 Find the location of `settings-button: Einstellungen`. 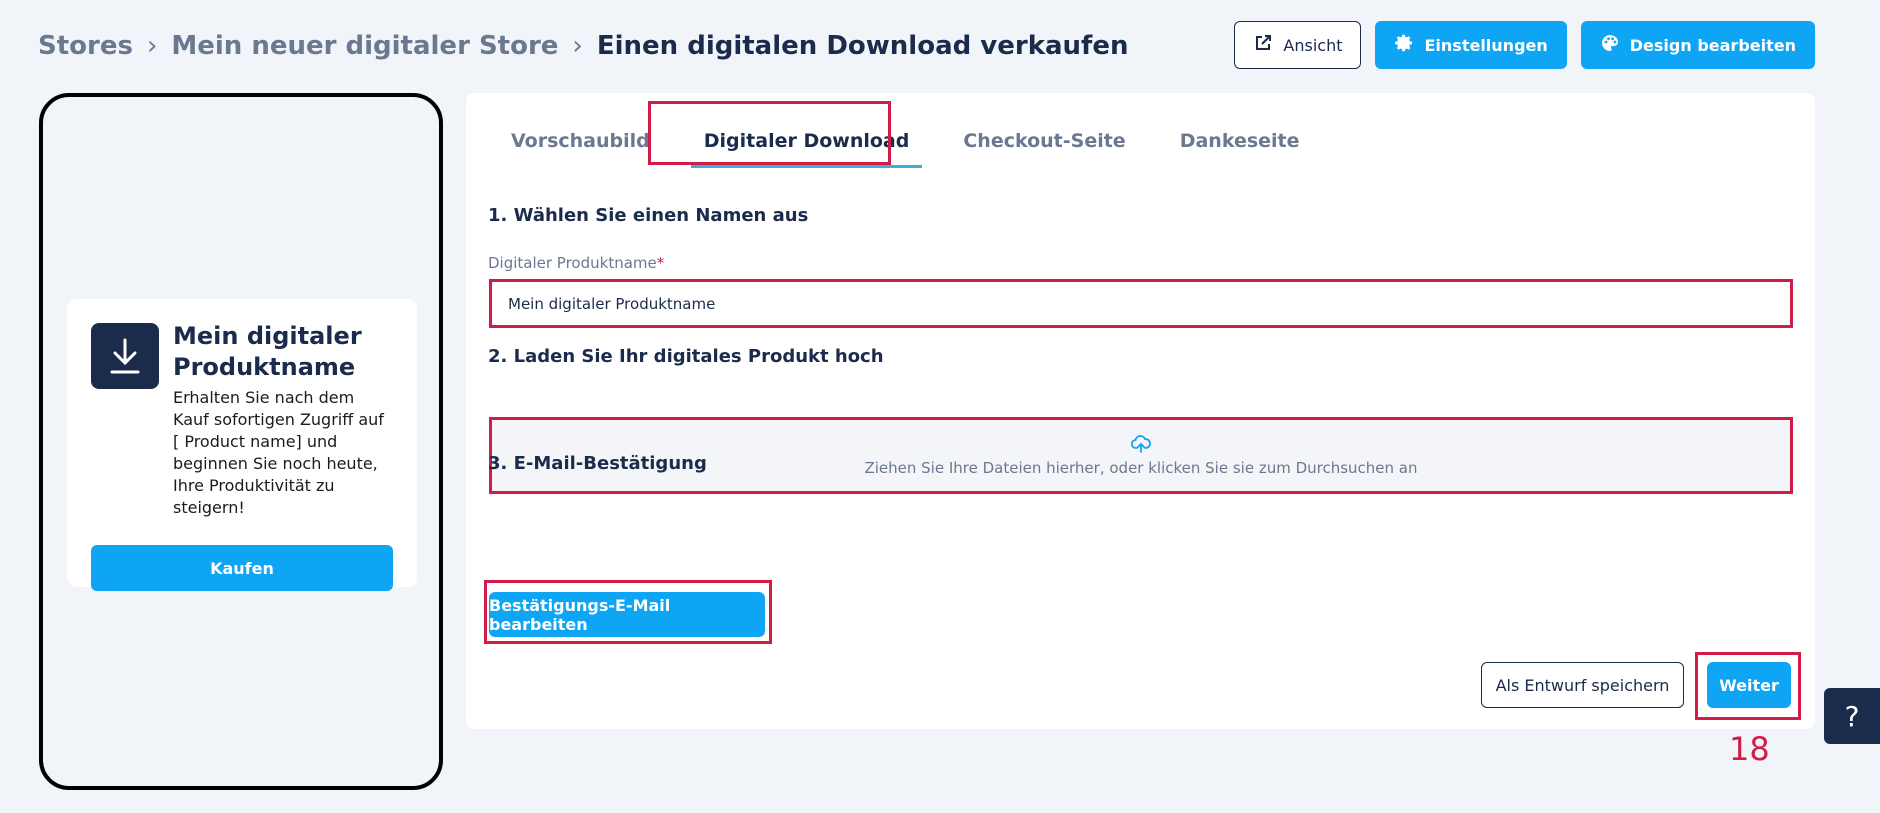

settings-button: Einstellungen is located at coordinates (1471, 45).